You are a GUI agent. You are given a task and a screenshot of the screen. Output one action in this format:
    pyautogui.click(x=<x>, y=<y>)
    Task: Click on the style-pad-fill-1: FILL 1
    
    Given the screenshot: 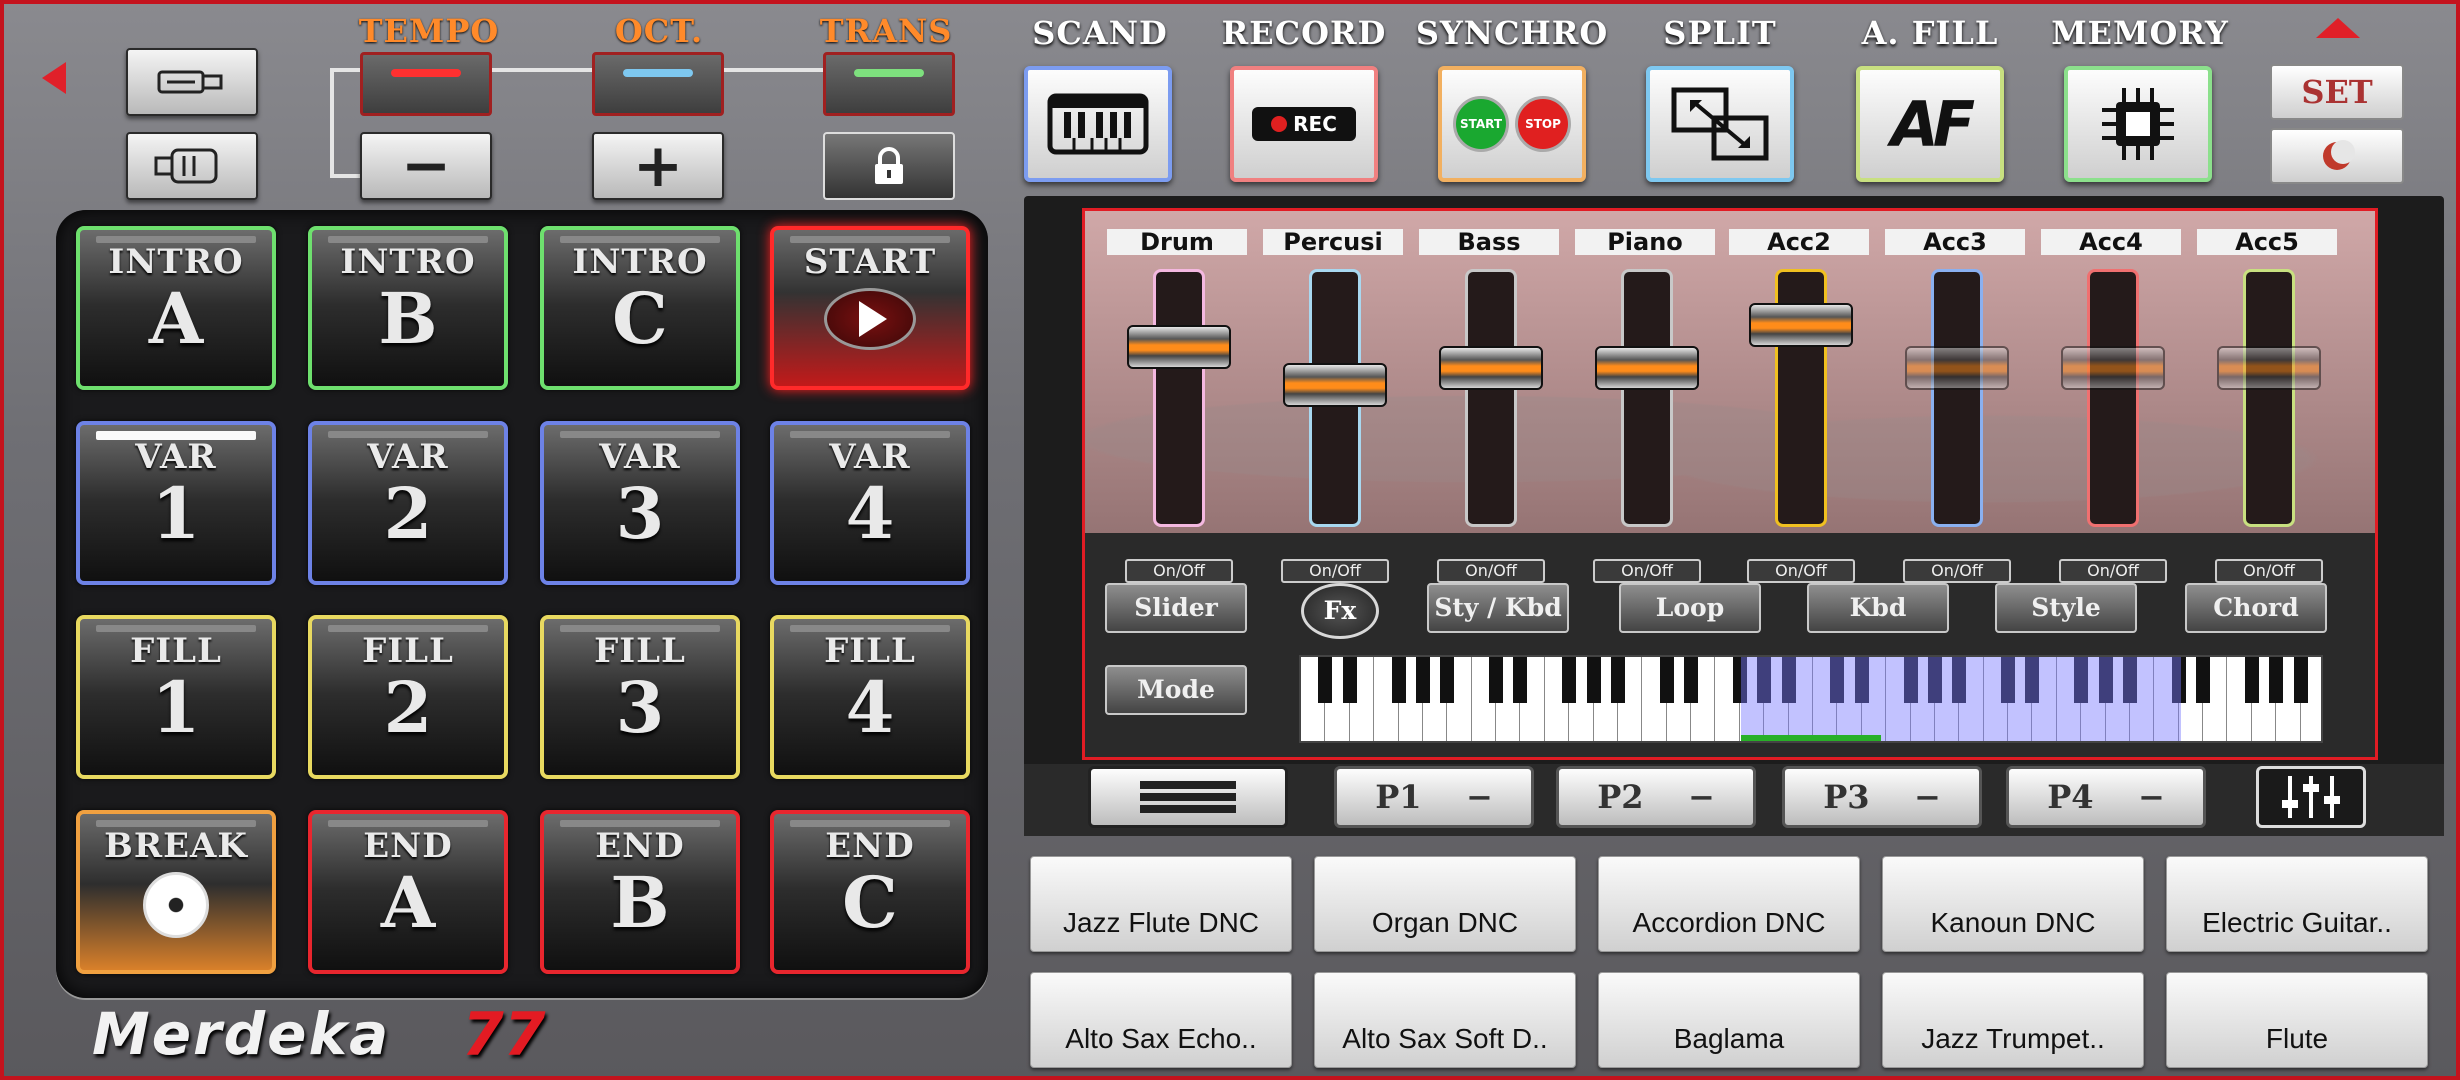 What is the action you would take?
    pyautogui.click(x=176, y=697)
    